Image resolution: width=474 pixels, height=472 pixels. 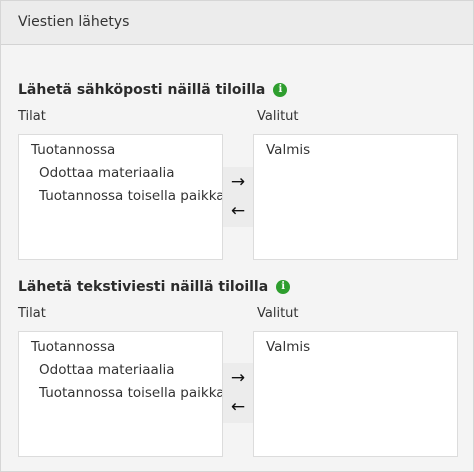 What do you see at coordinates (355, 197) in the screenshot?
I see `email-selected-listbox: Valmis` at bounding box center [355, 197].